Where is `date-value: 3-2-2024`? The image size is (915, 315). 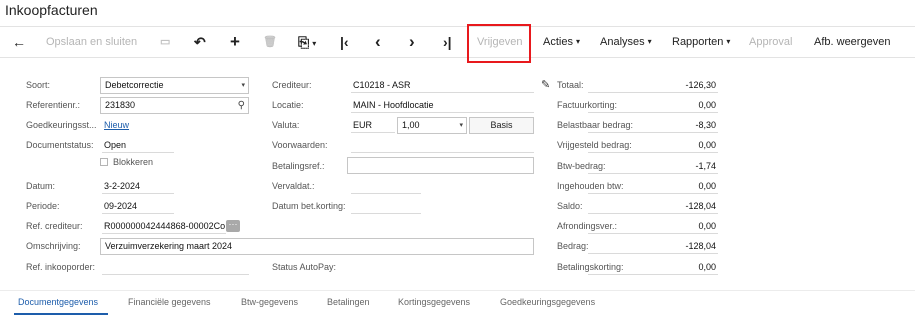 date-value: 3-2-2024 is located at coordinates (138, 186).